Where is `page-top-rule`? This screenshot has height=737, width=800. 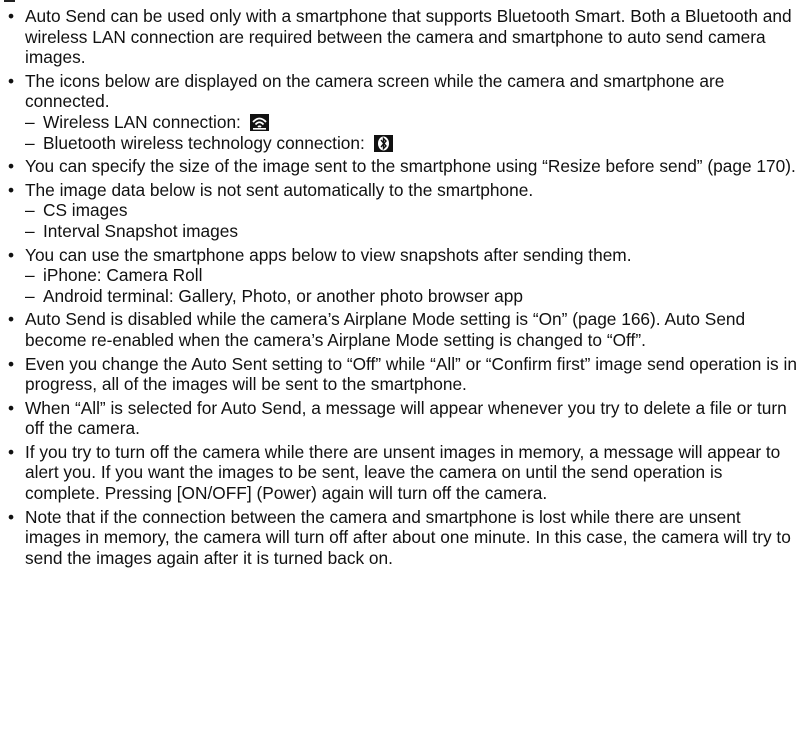 page-top-rule is located at coordinates (9, 1).